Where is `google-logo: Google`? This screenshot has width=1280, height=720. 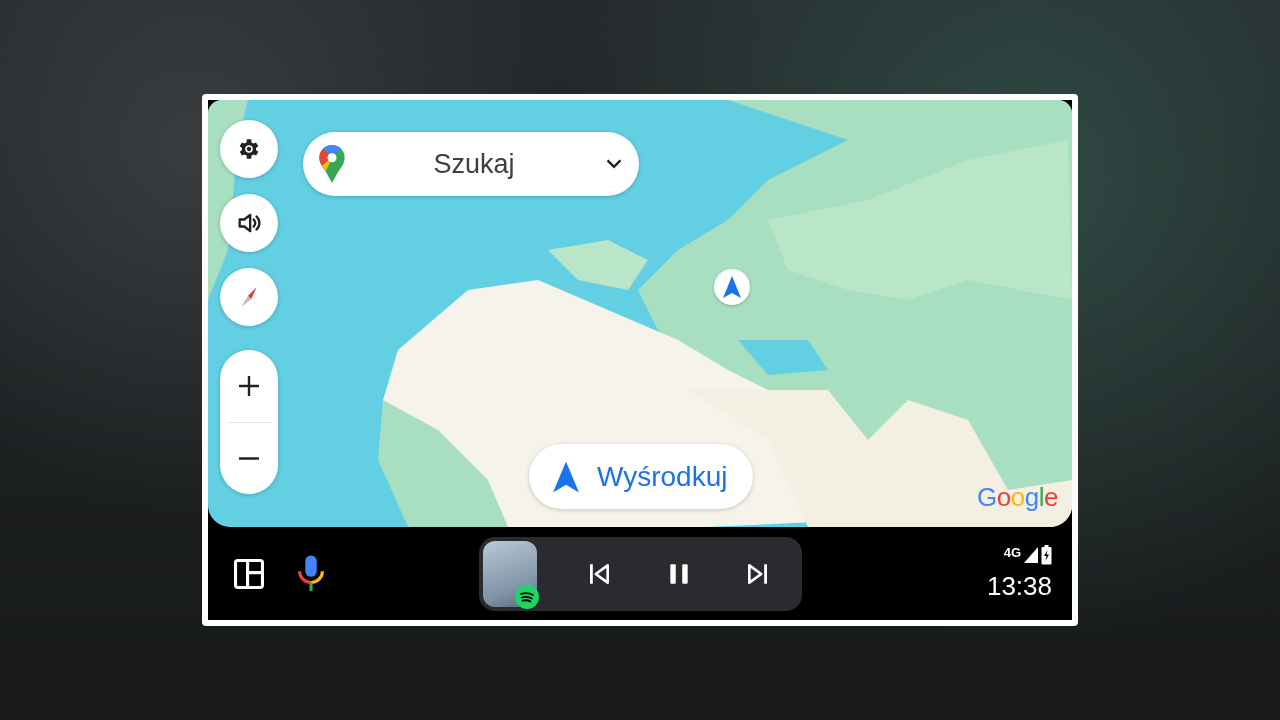 google-logo: Google is located at coordinates (1017, 497).